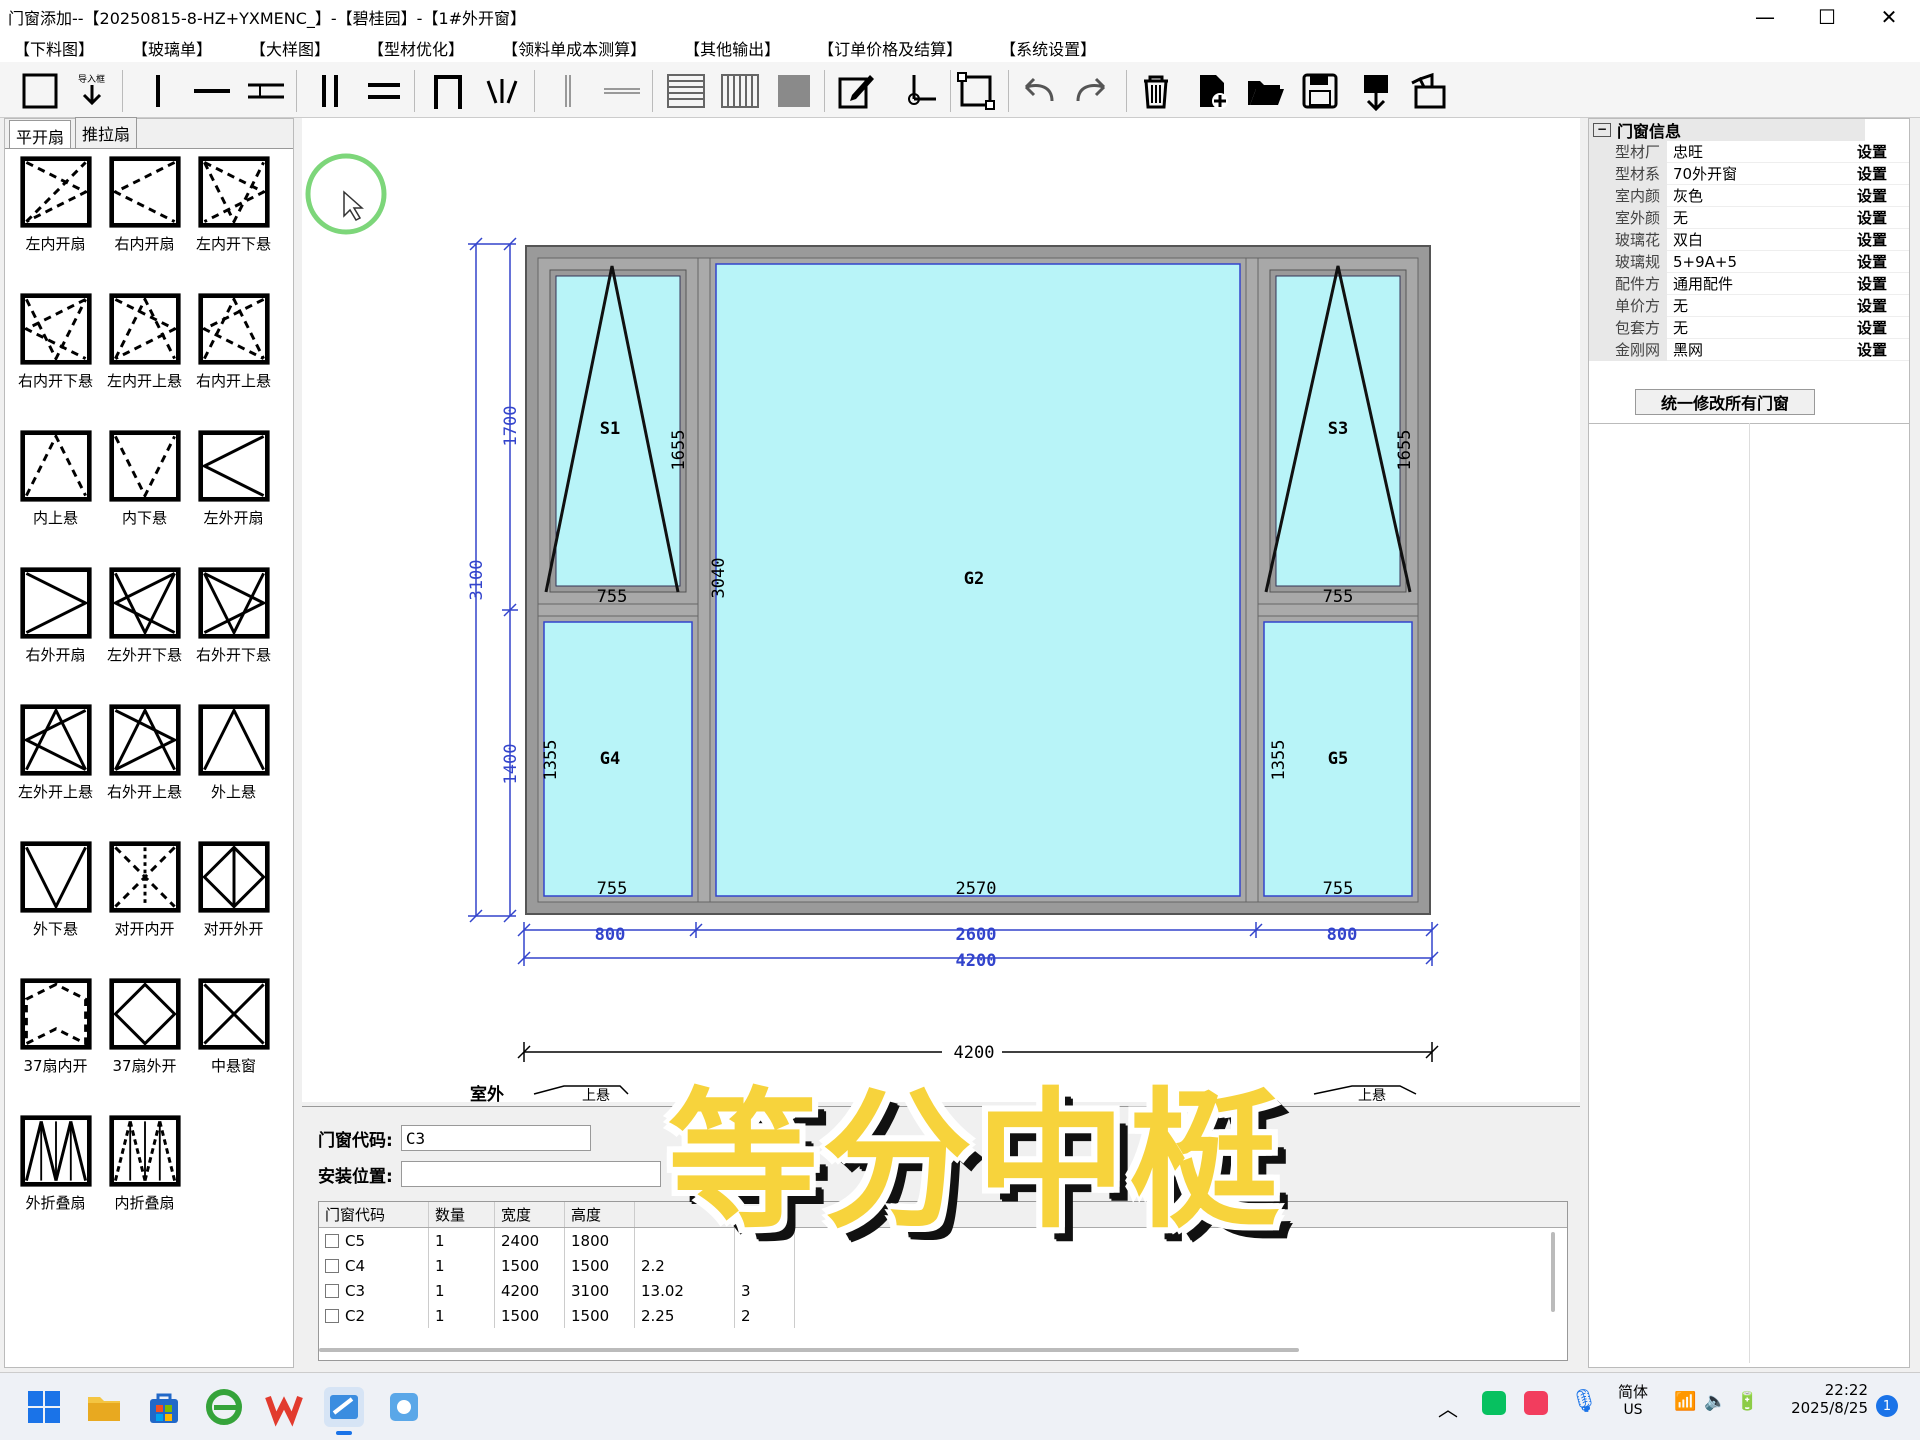 Image resolution: width=1920 pixels, height=1440 pixels. What do you see at coordinates (55, 497) in the screenshot?
I see `sash-option-6: 内上悬` at bounding box center [55, 497].